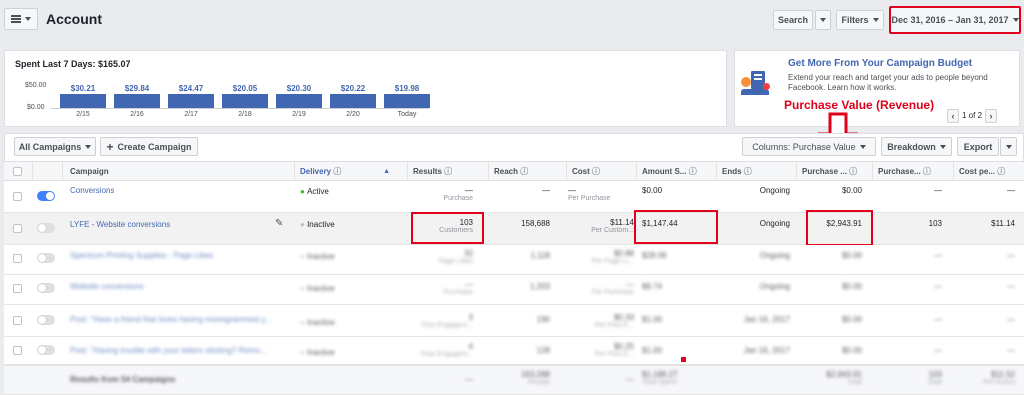 The image size is (1024, 395). I want to click on spend-title: Spent Last 7 Days: $165.07, so click(73, 64).